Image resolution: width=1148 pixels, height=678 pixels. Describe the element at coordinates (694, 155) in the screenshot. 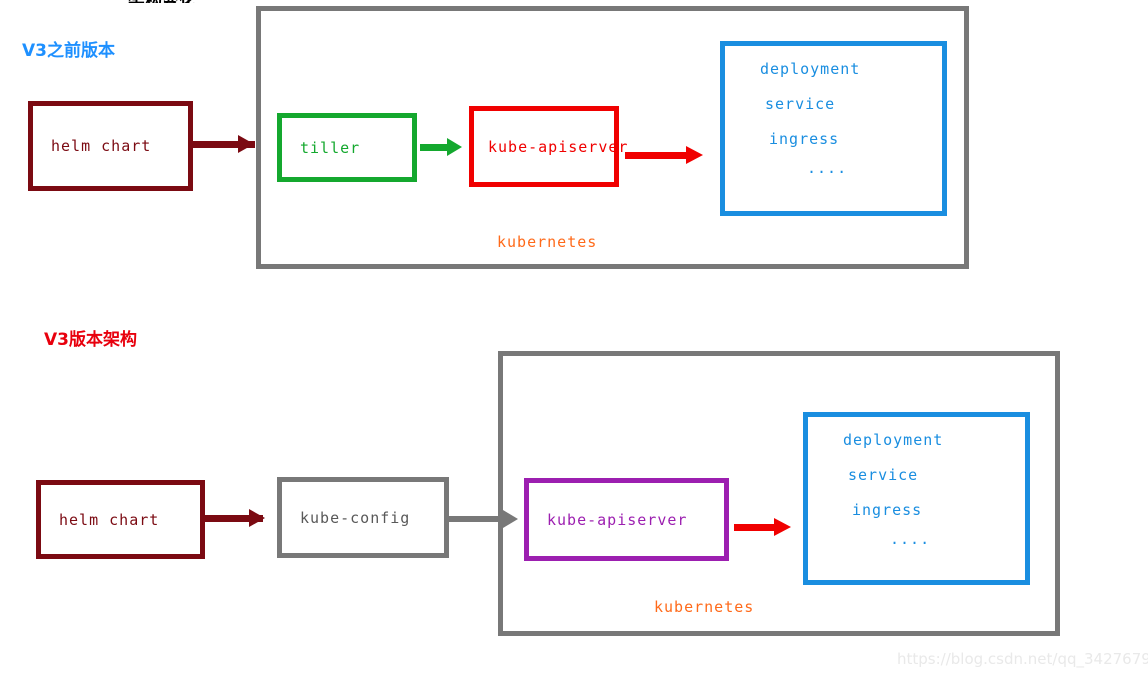

I see `arrow-apiserver-to-resources-head-pre-v3` at that location.